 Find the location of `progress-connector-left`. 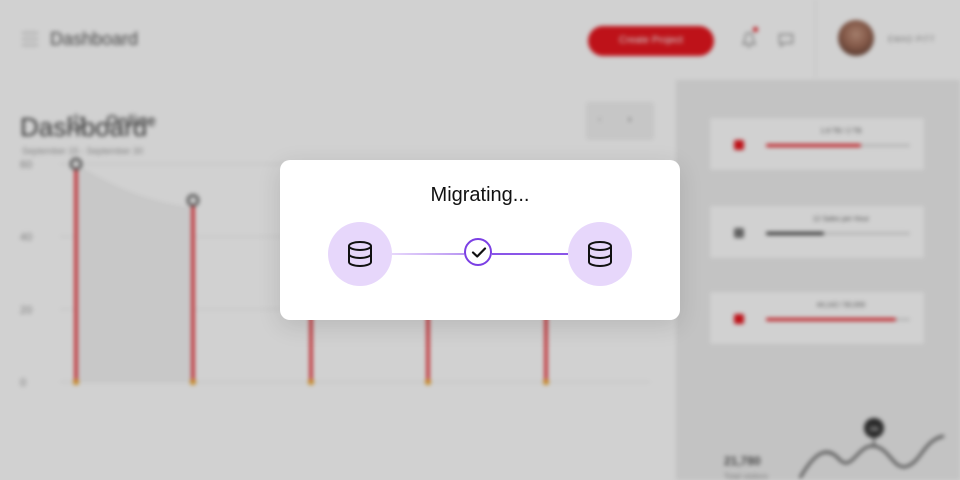

progress-connector-left is located at coordinates (428, 254).